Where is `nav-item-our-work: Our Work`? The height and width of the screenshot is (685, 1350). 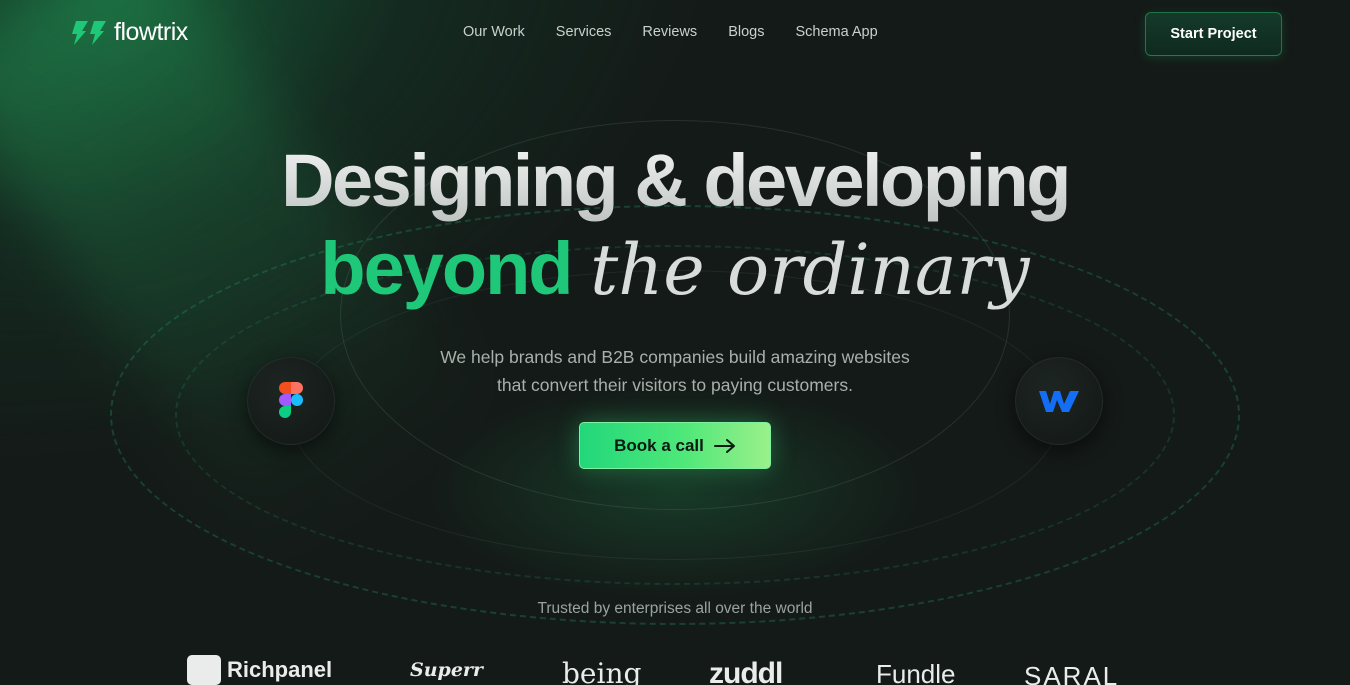 nav-item-our-work: Our Work is located at coordinates (494, 32).